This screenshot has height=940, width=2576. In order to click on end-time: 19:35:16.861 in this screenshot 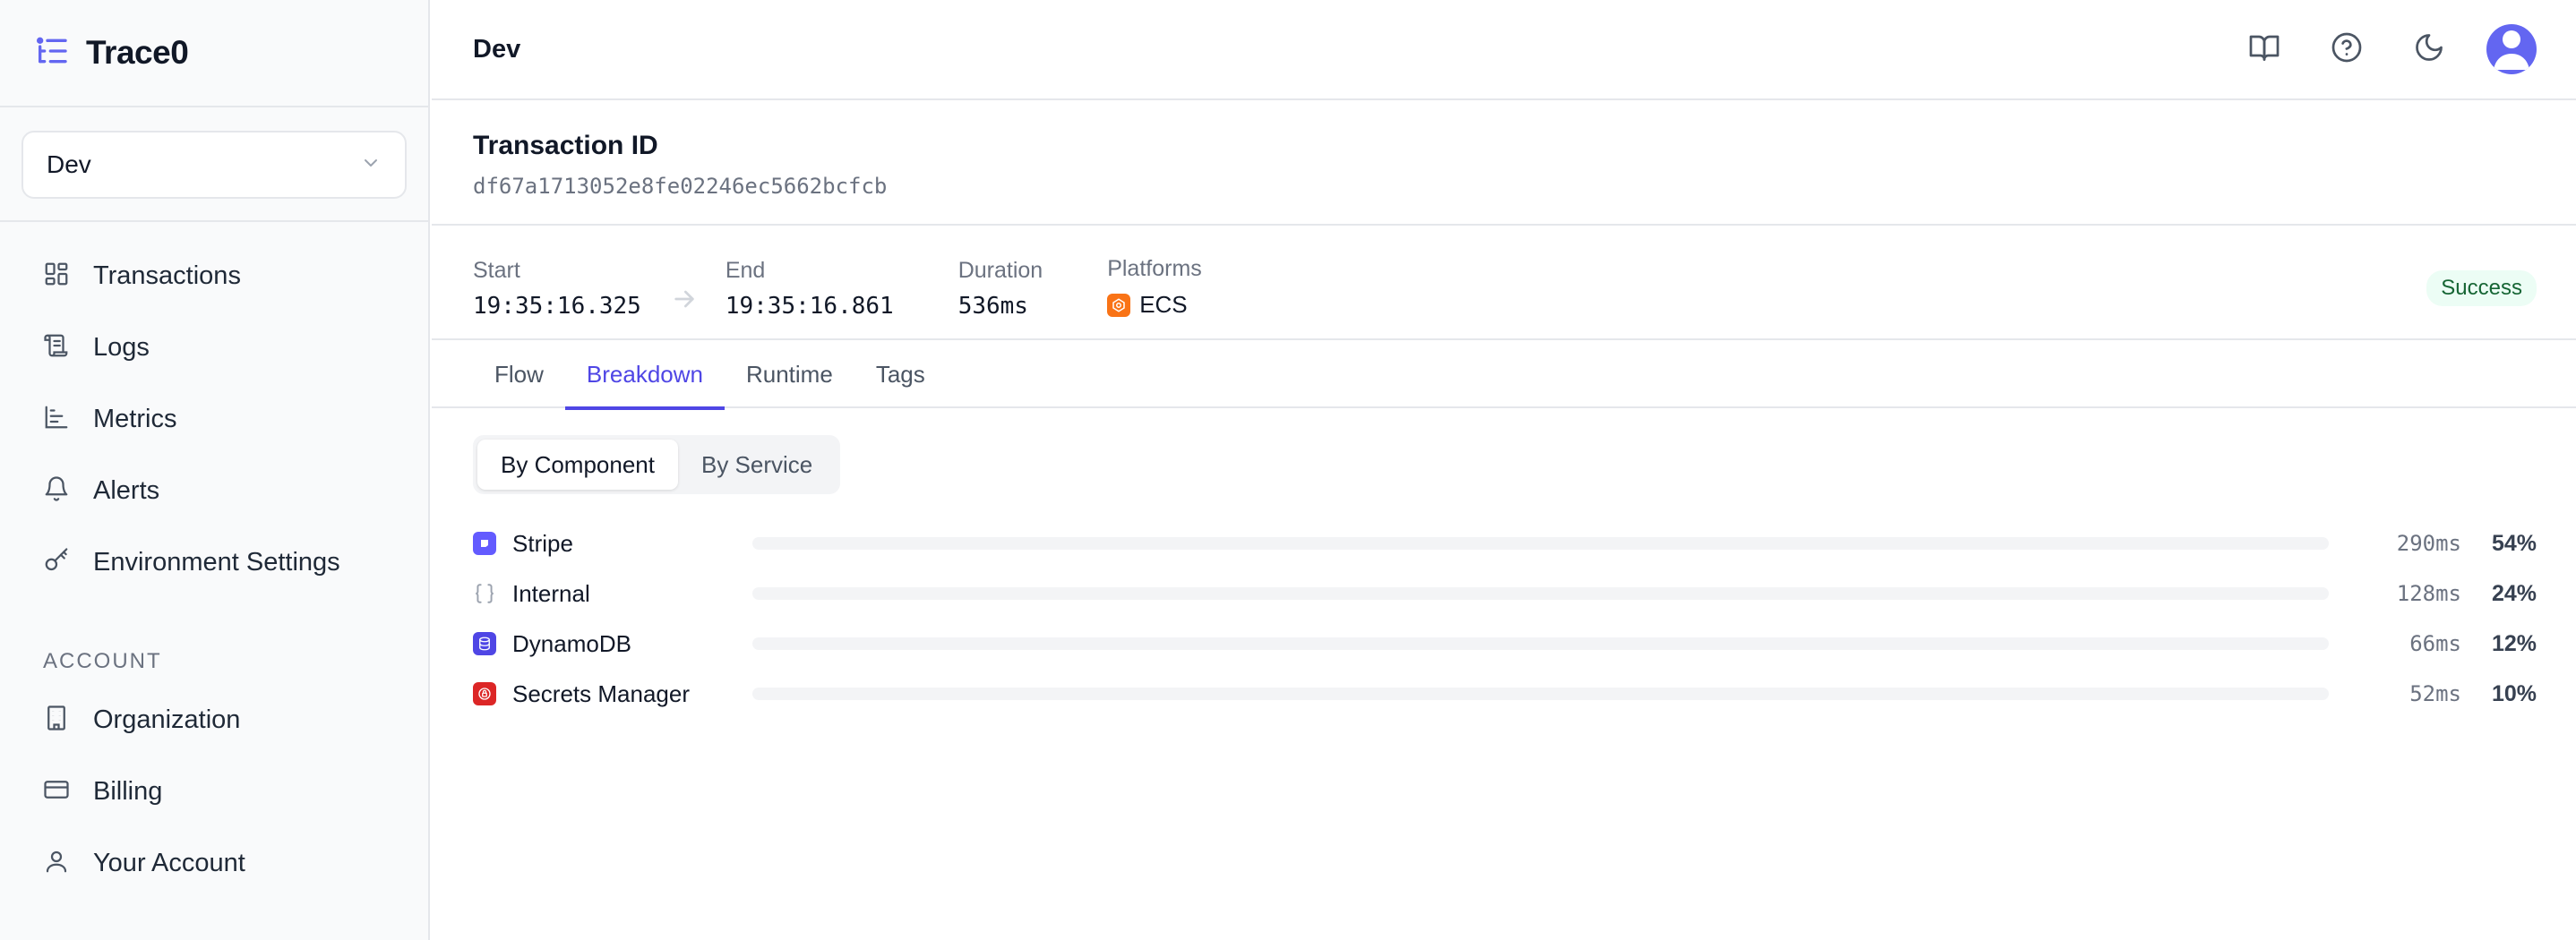, I will do `click(809, 306)`.